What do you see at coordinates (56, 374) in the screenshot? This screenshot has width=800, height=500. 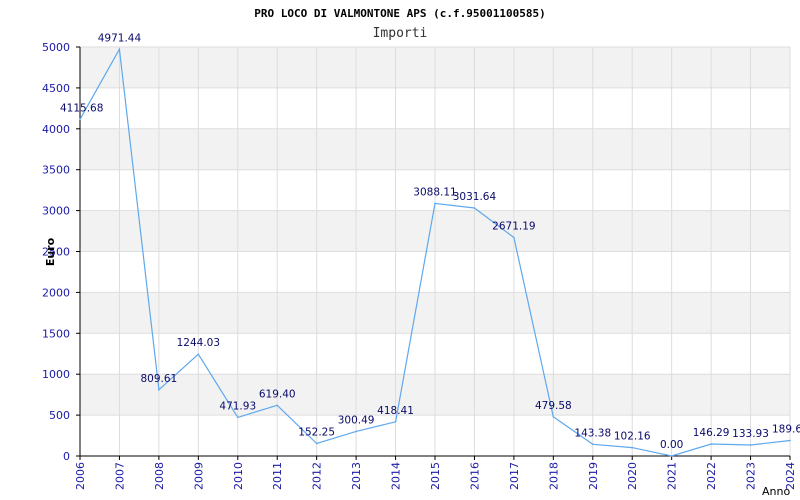 I see `y-tick-label: 1000` at bounding box center [56, 374].